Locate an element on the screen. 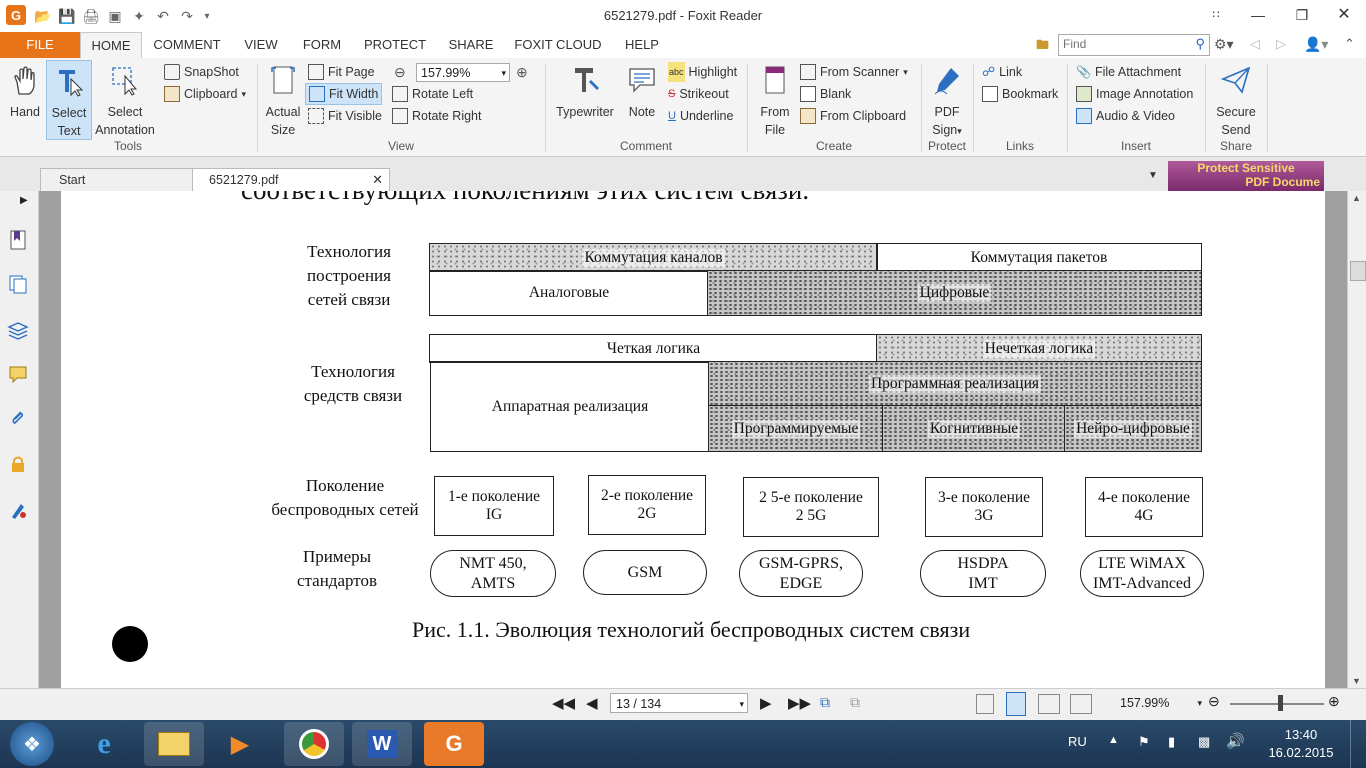 Image resolution: width=1366 pixels, height=768 pixels. next-view-icon: ⧉ is located at coordinates (855, 702).